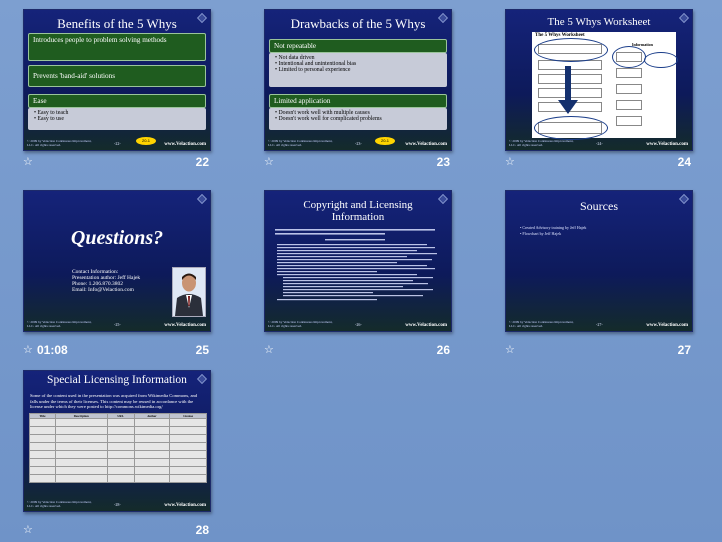 The height and width of the screenshot is (542, 722). Describe the element at coordinates (541, 233) in the screenshot. I see `source-item: • Flowchart by Jeff Hajek` at that location.